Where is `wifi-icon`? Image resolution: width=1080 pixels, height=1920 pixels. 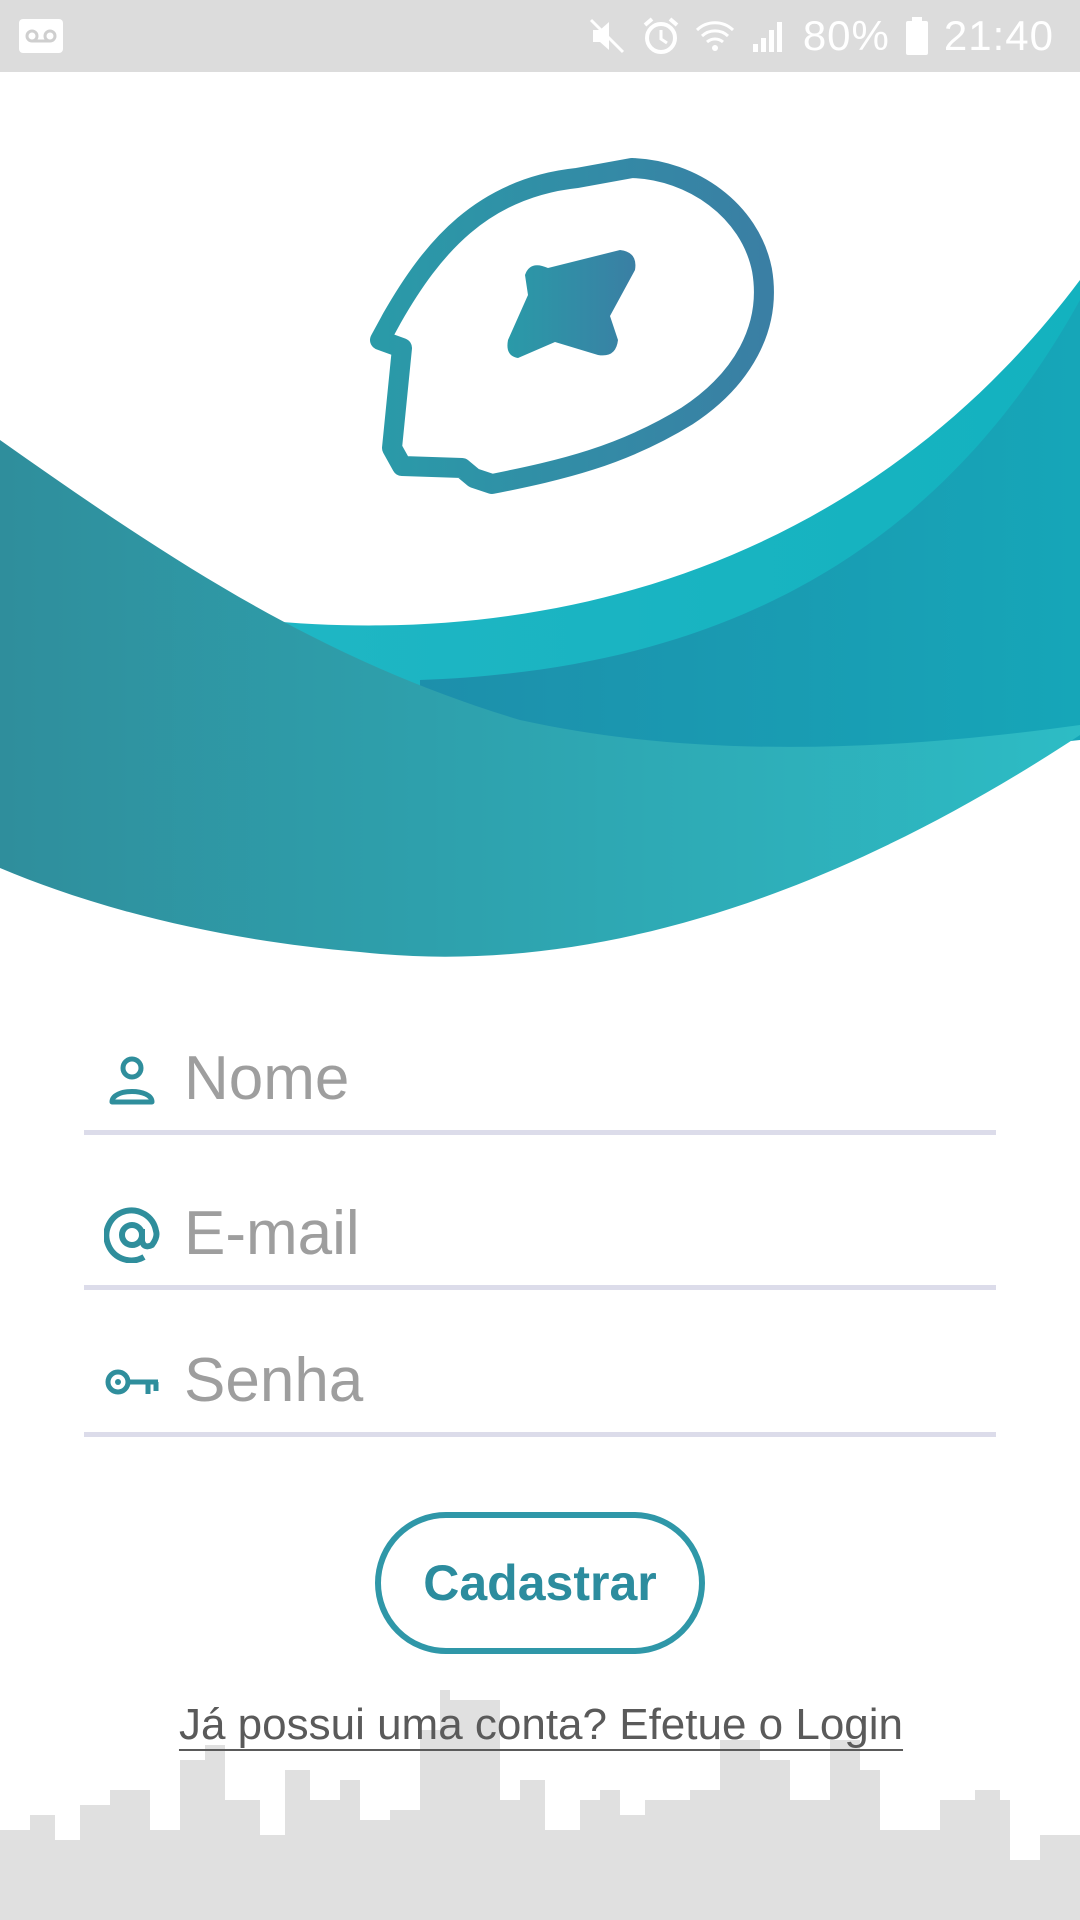
wifi-icon is located at coordinates (714, 36).